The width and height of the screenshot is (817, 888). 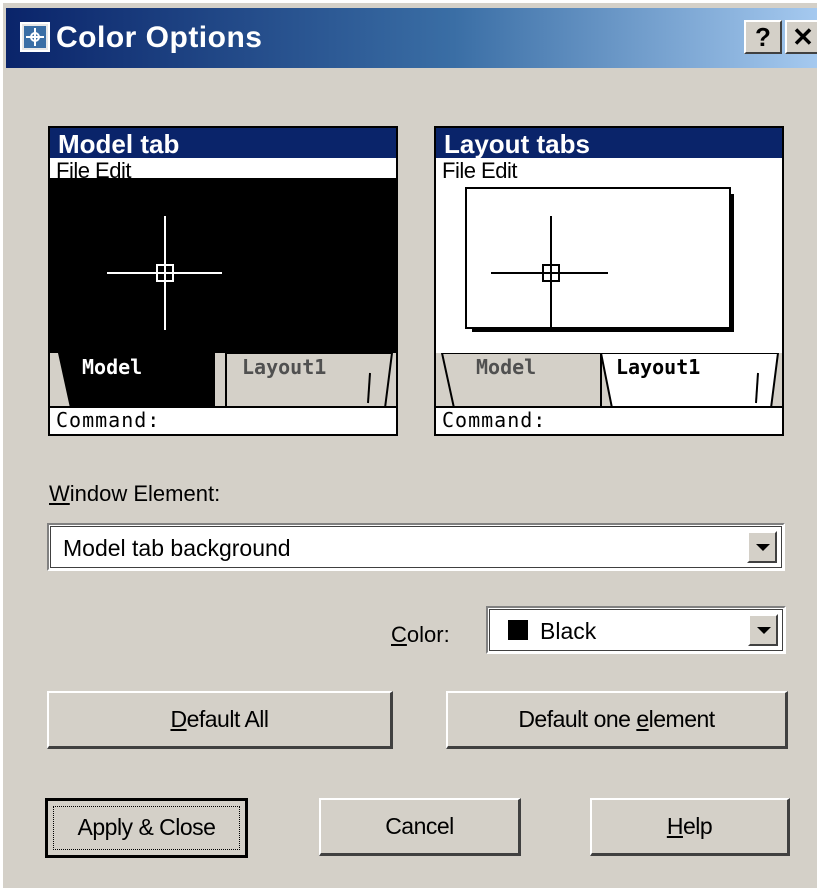 What do you see at coordinates (420, 634) in the screenshot?
I see `color-label: Color:` at bounding box center [420, 634].